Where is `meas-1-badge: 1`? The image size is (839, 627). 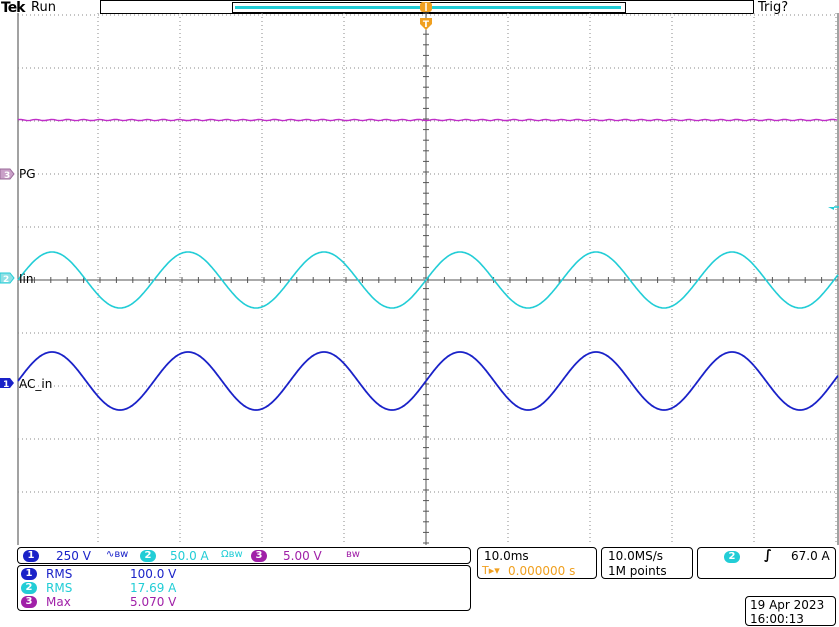 meas-1-badge: 1 is located at coordinates (29, 574).